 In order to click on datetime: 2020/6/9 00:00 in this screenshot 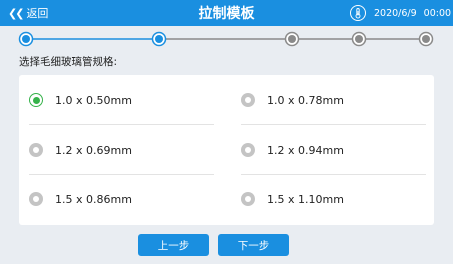, I will do `click(412, 13)`.